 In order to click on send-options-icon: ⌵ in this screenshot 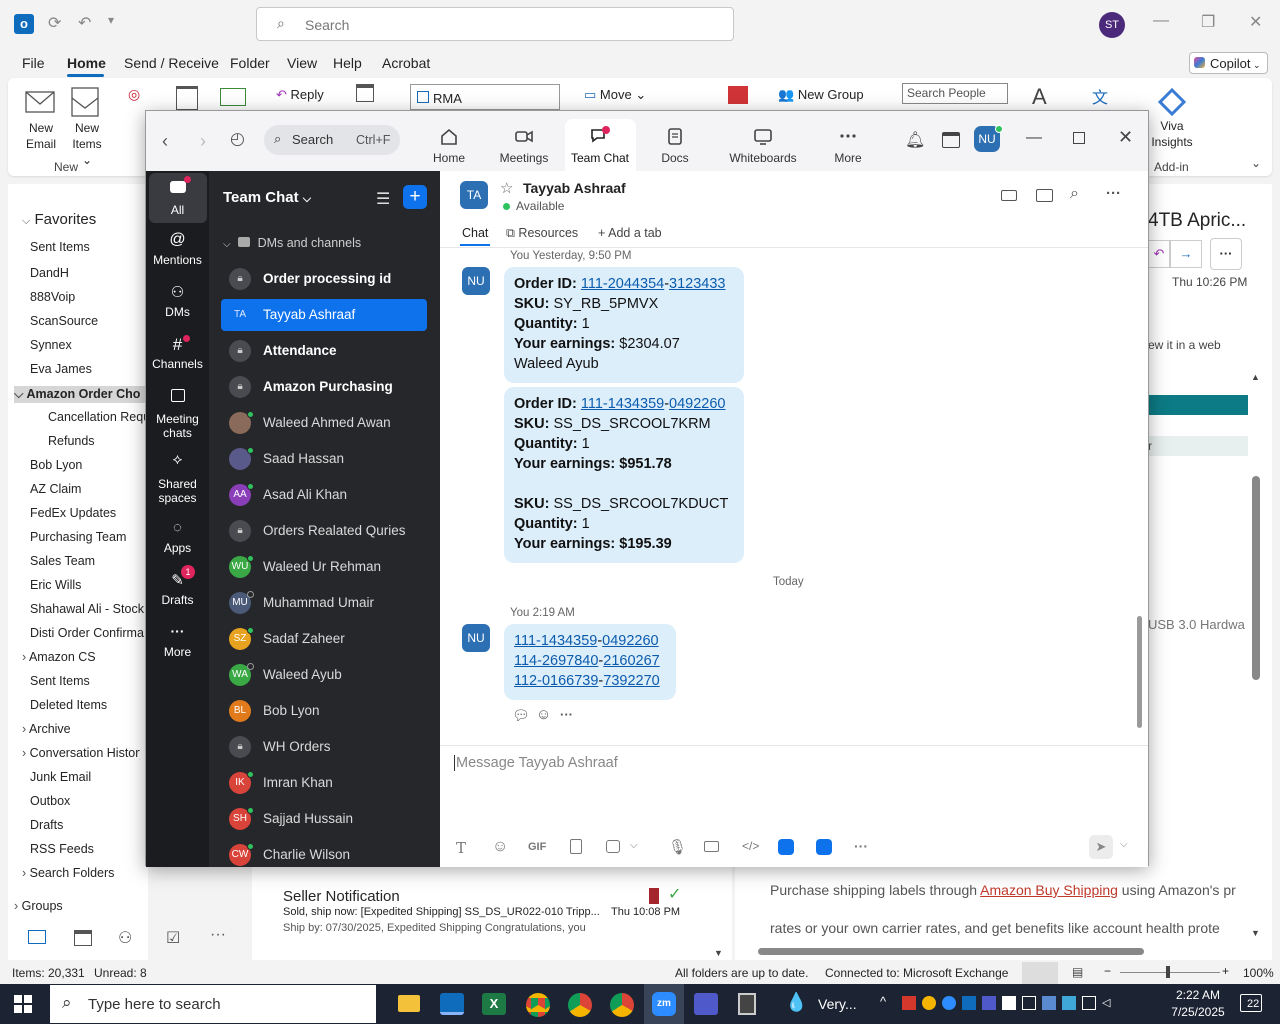, I will do `click(1124, 844)`.